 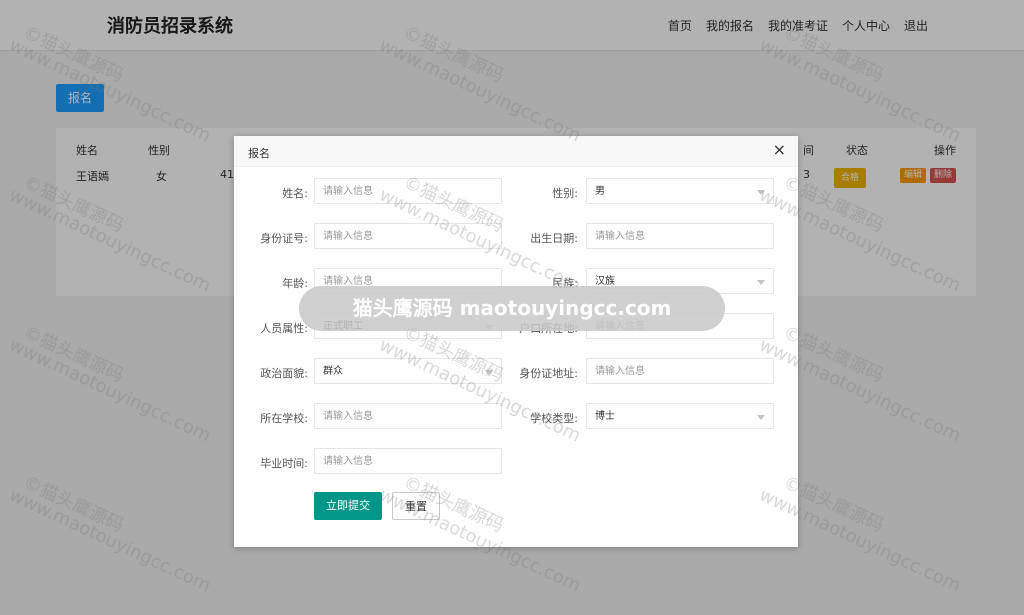 What do you see at coordinates (516, 151) in the screenshot?
I see `modal-header: 报名 ×` at bounding box center [516, 151].